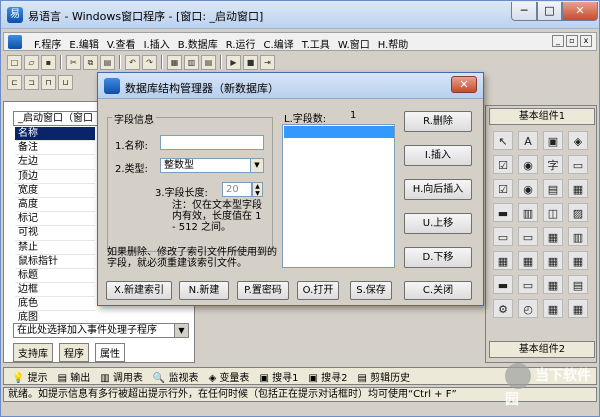 The height and width of the screenshot is (417, 600). I want to click on maximize-button: □, so click(549, 11).